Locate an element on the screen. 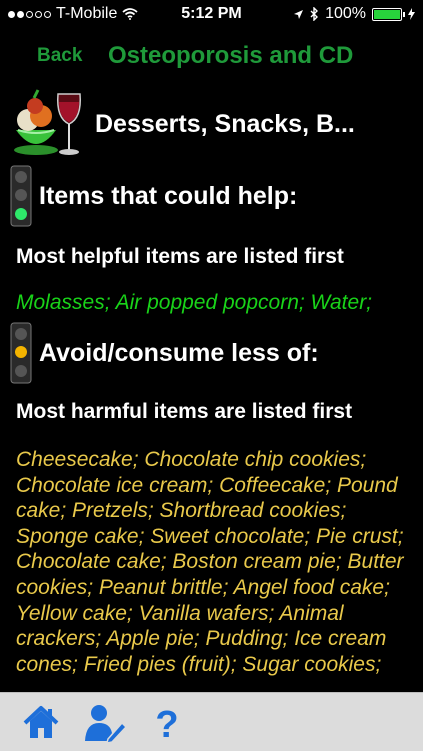 Image resolution: width=423 pixels, height=751 pixels. yellow-traffic-light-icon is located at coordinates (21, 353).